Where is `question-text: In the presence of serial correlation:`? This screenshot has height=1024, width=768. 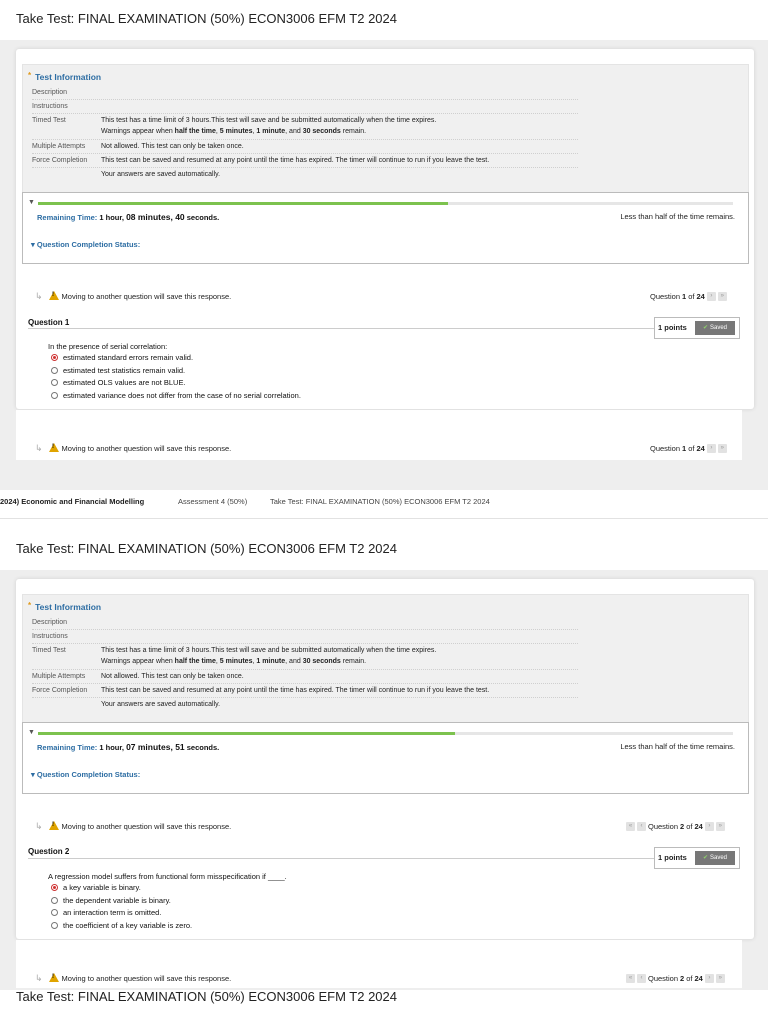
question-text: In the presence of serial correlation: is located at coordinates (108, 346).